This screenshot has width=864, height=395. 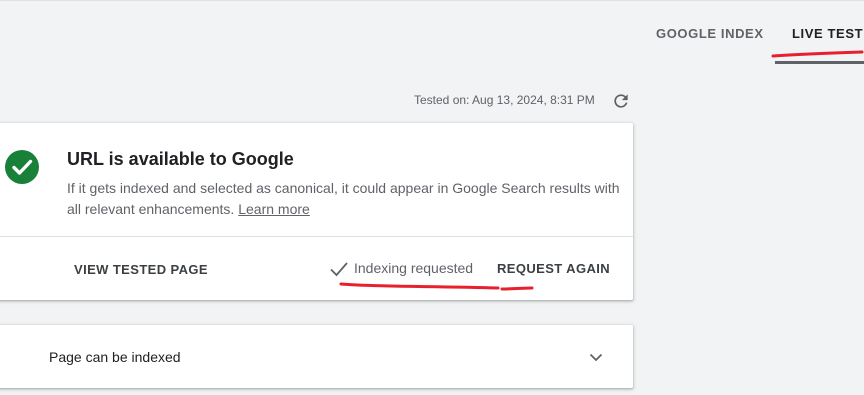 I want to click on check-circle-icon, so click(x=22, y=167).